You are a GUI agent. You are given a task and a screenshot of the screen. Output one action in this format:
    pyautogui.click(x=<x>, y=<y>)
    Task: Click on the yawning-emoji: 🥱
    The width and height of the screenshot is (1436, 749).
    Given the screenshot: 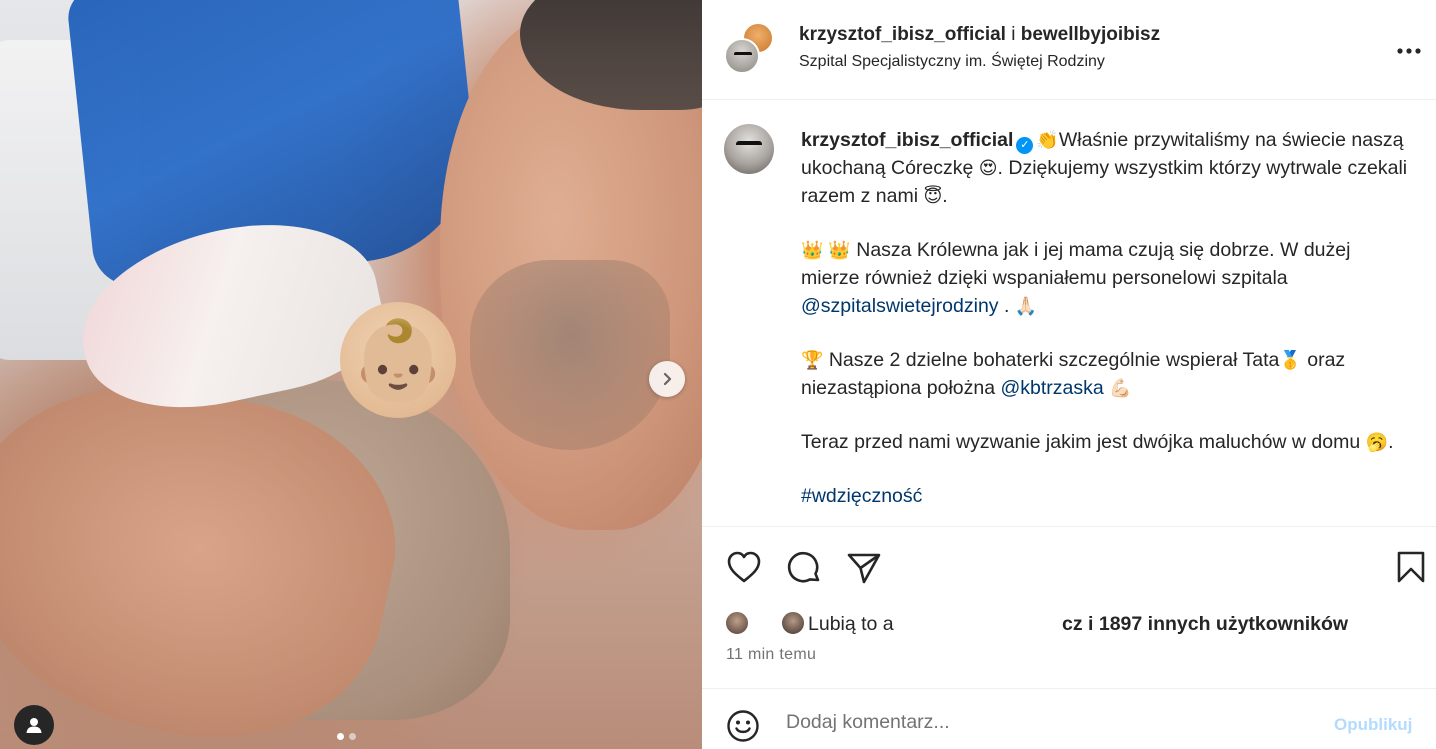 What is the action you would take?
    pyautogui.click(x=1377, y=442)
    